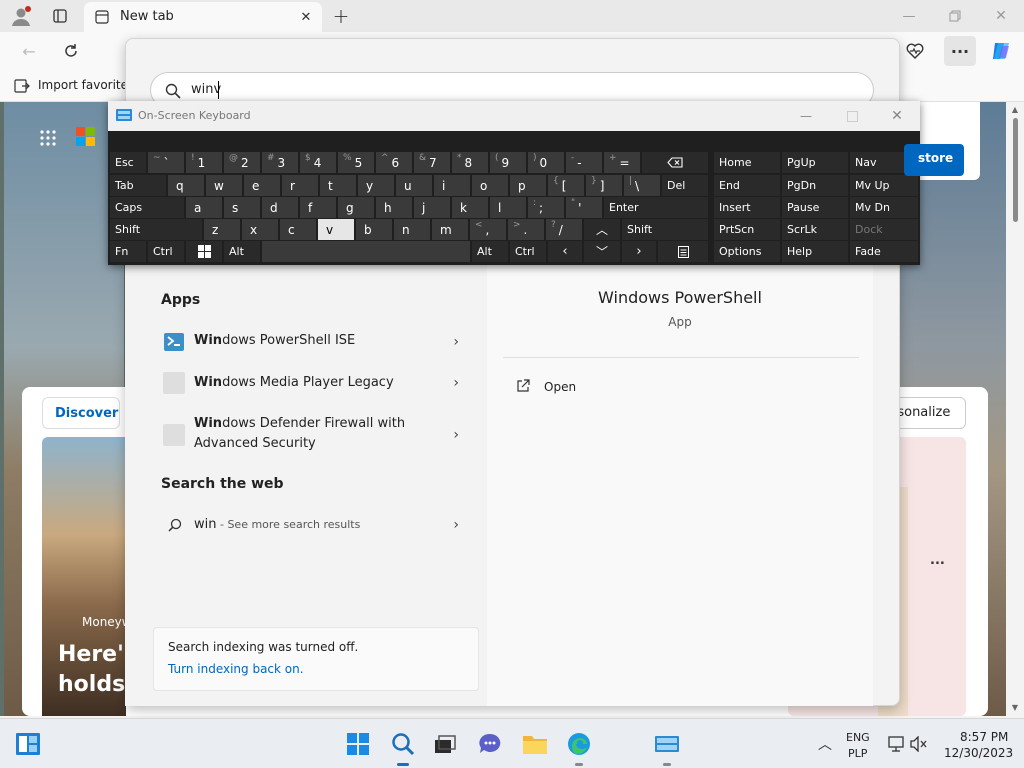  Describe the element at coordinates (490, 744) in the screenshot. I see `teams-chat-icon` at that location.